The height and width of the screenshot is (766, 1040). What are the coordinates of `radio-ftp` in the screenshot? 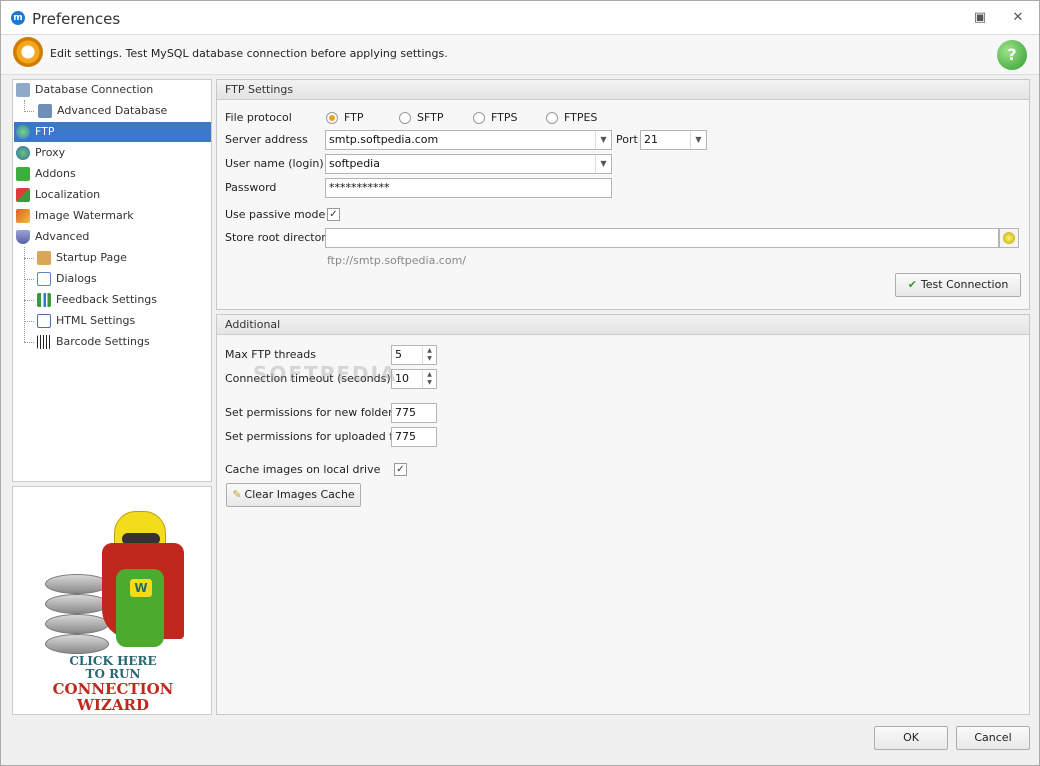 It's located at (332, 118).